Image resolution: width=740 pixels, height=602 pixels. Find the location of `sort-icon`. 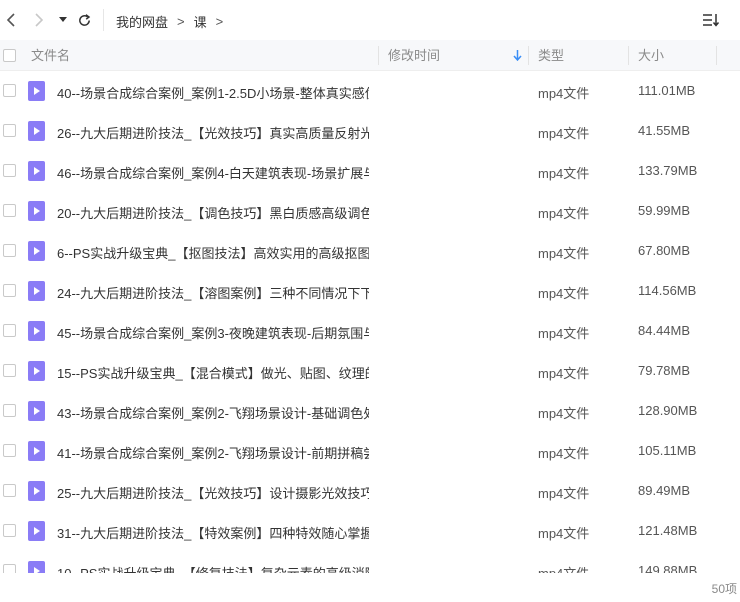

sort-icon is located at coordinates (711, 20).